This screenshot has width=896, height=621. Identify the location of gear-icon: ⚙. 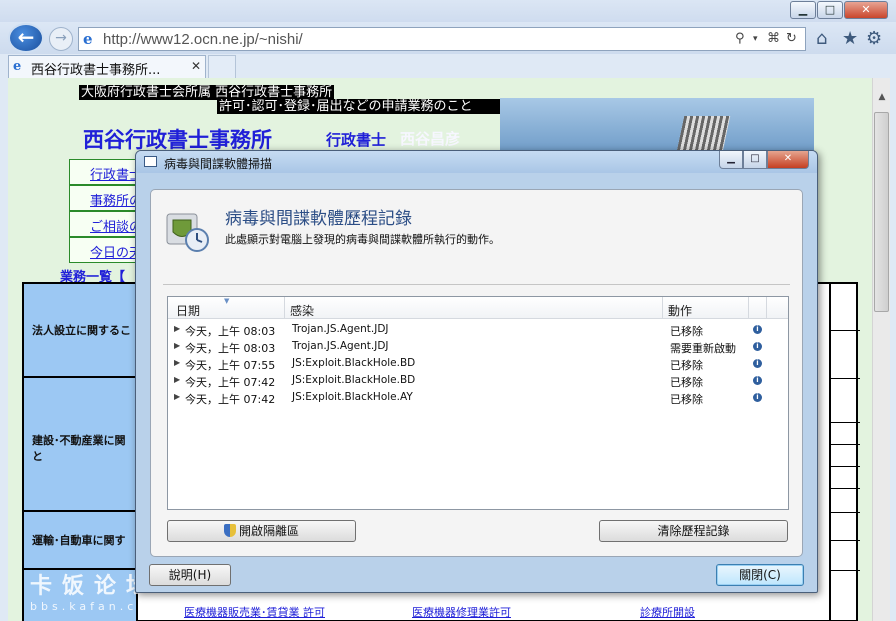
(874, 38).